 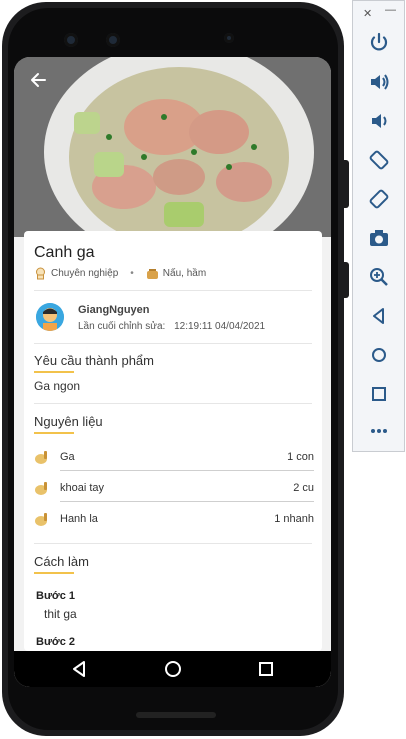 What do you see at coordinates (79, 519) in the screenshot?
I see `ingredient-name: Hanh la` at bounding box center [79, 519].